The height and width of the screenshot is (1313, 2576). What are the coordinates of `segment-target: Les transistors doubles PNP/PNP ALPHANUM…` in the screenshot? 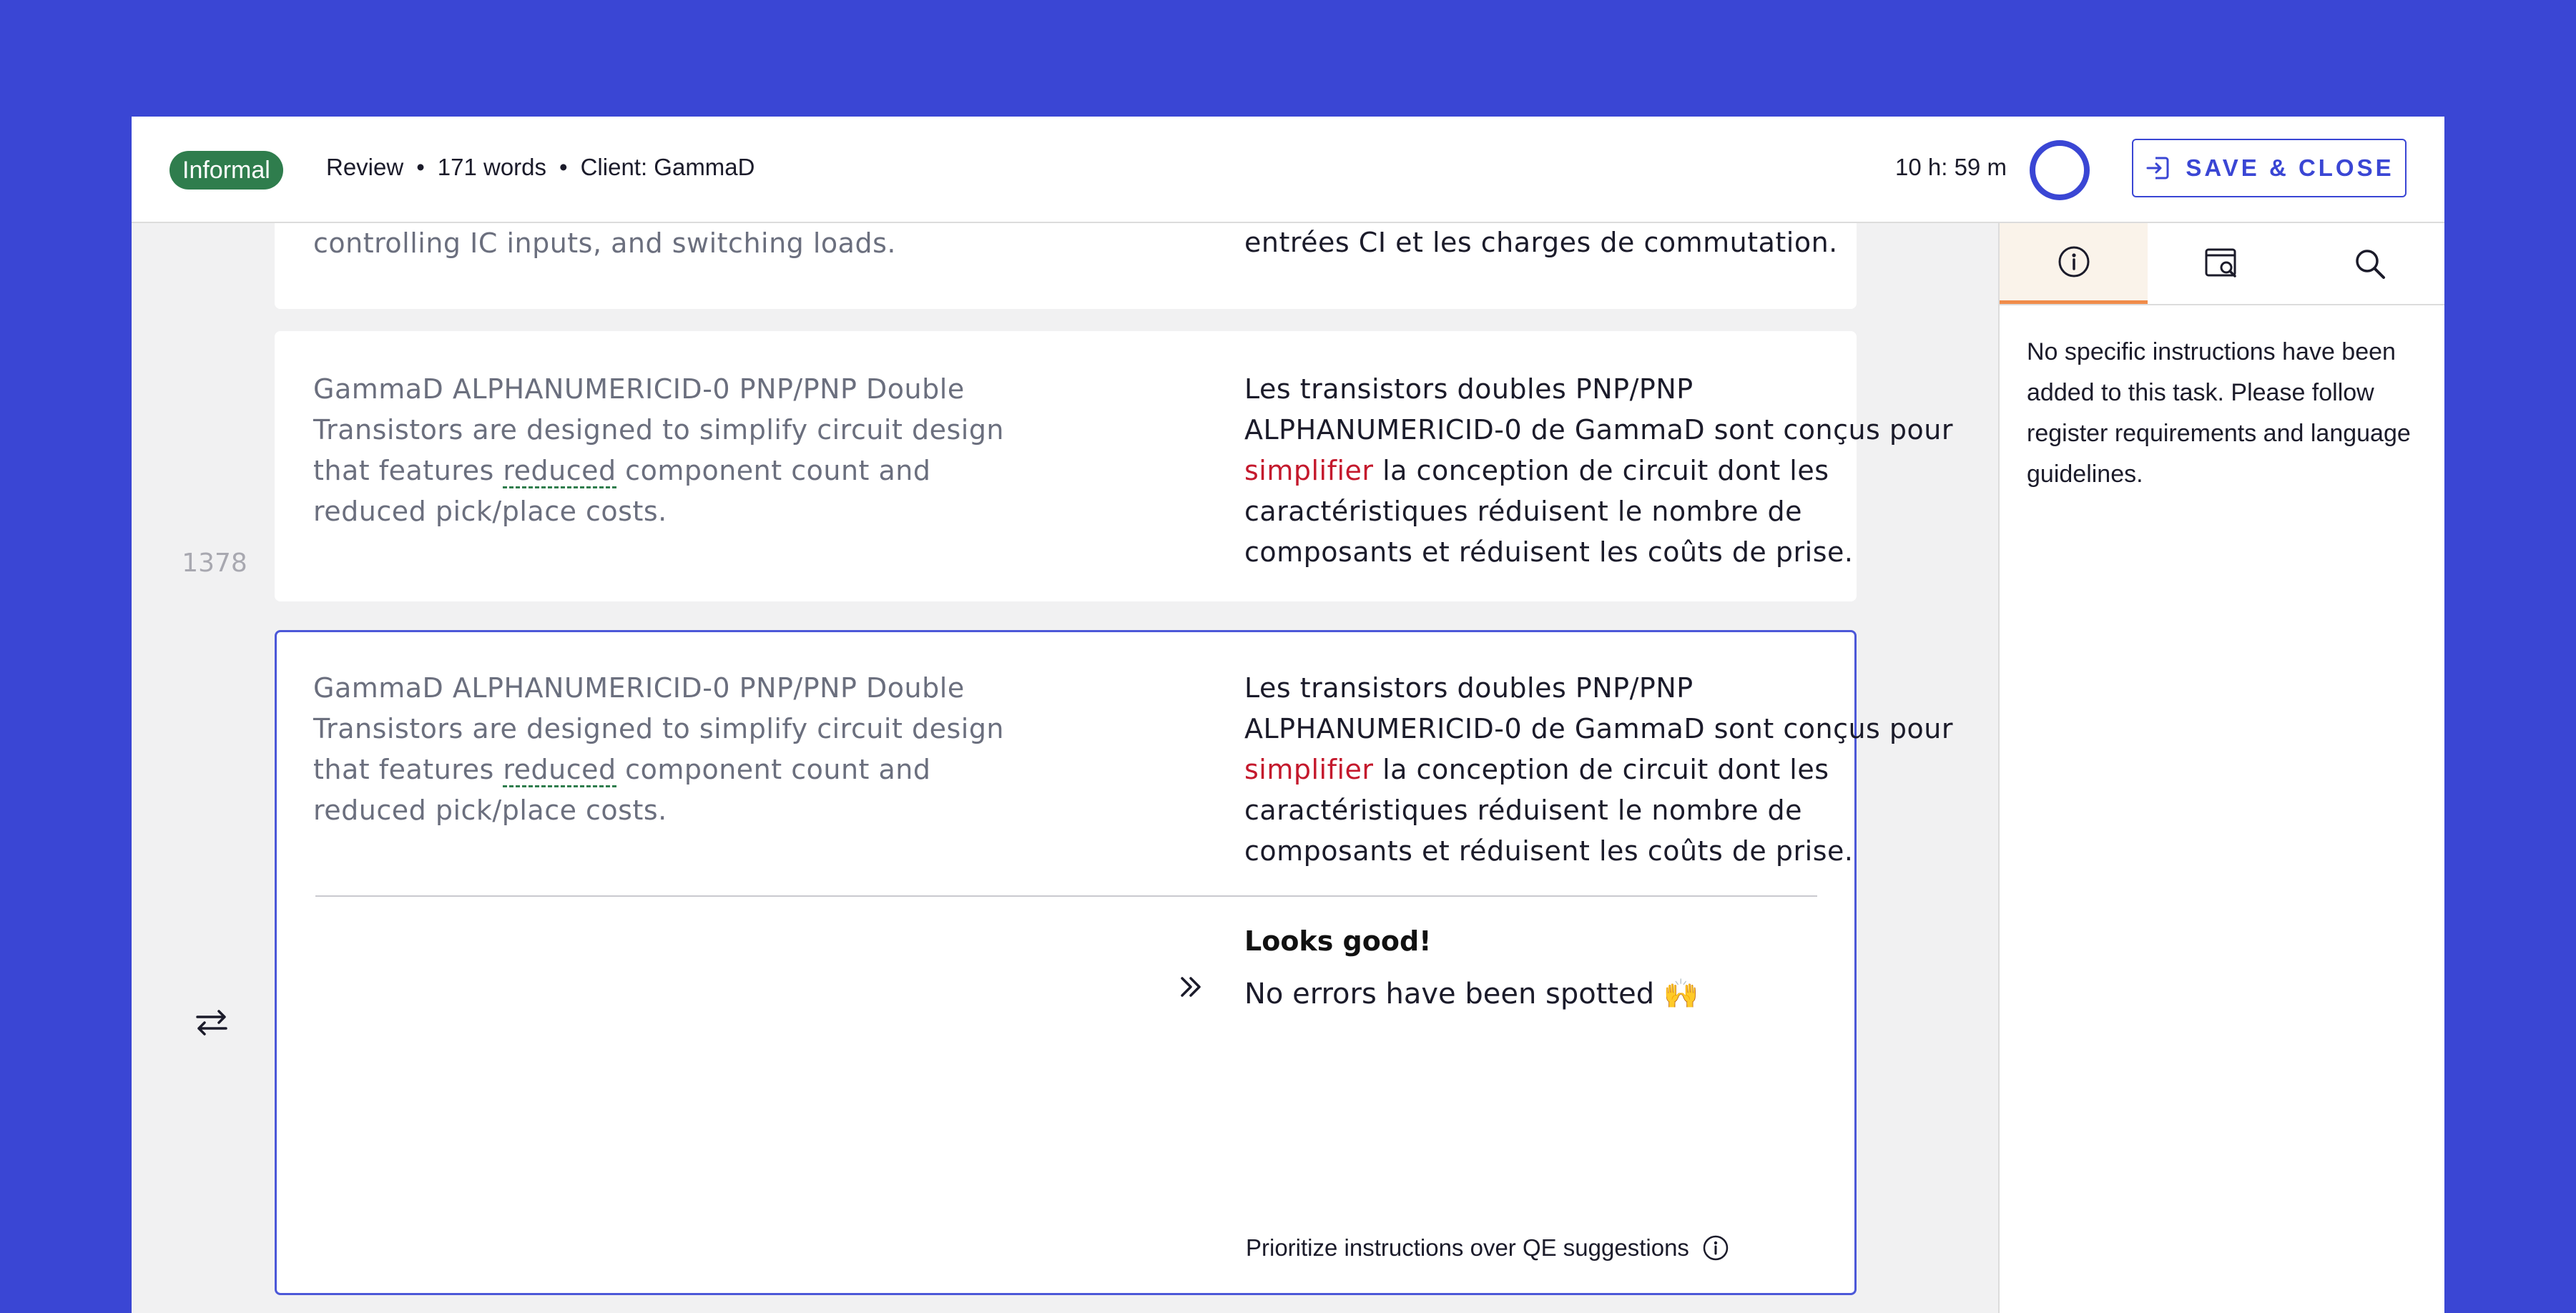 It's located at (1602, 471).